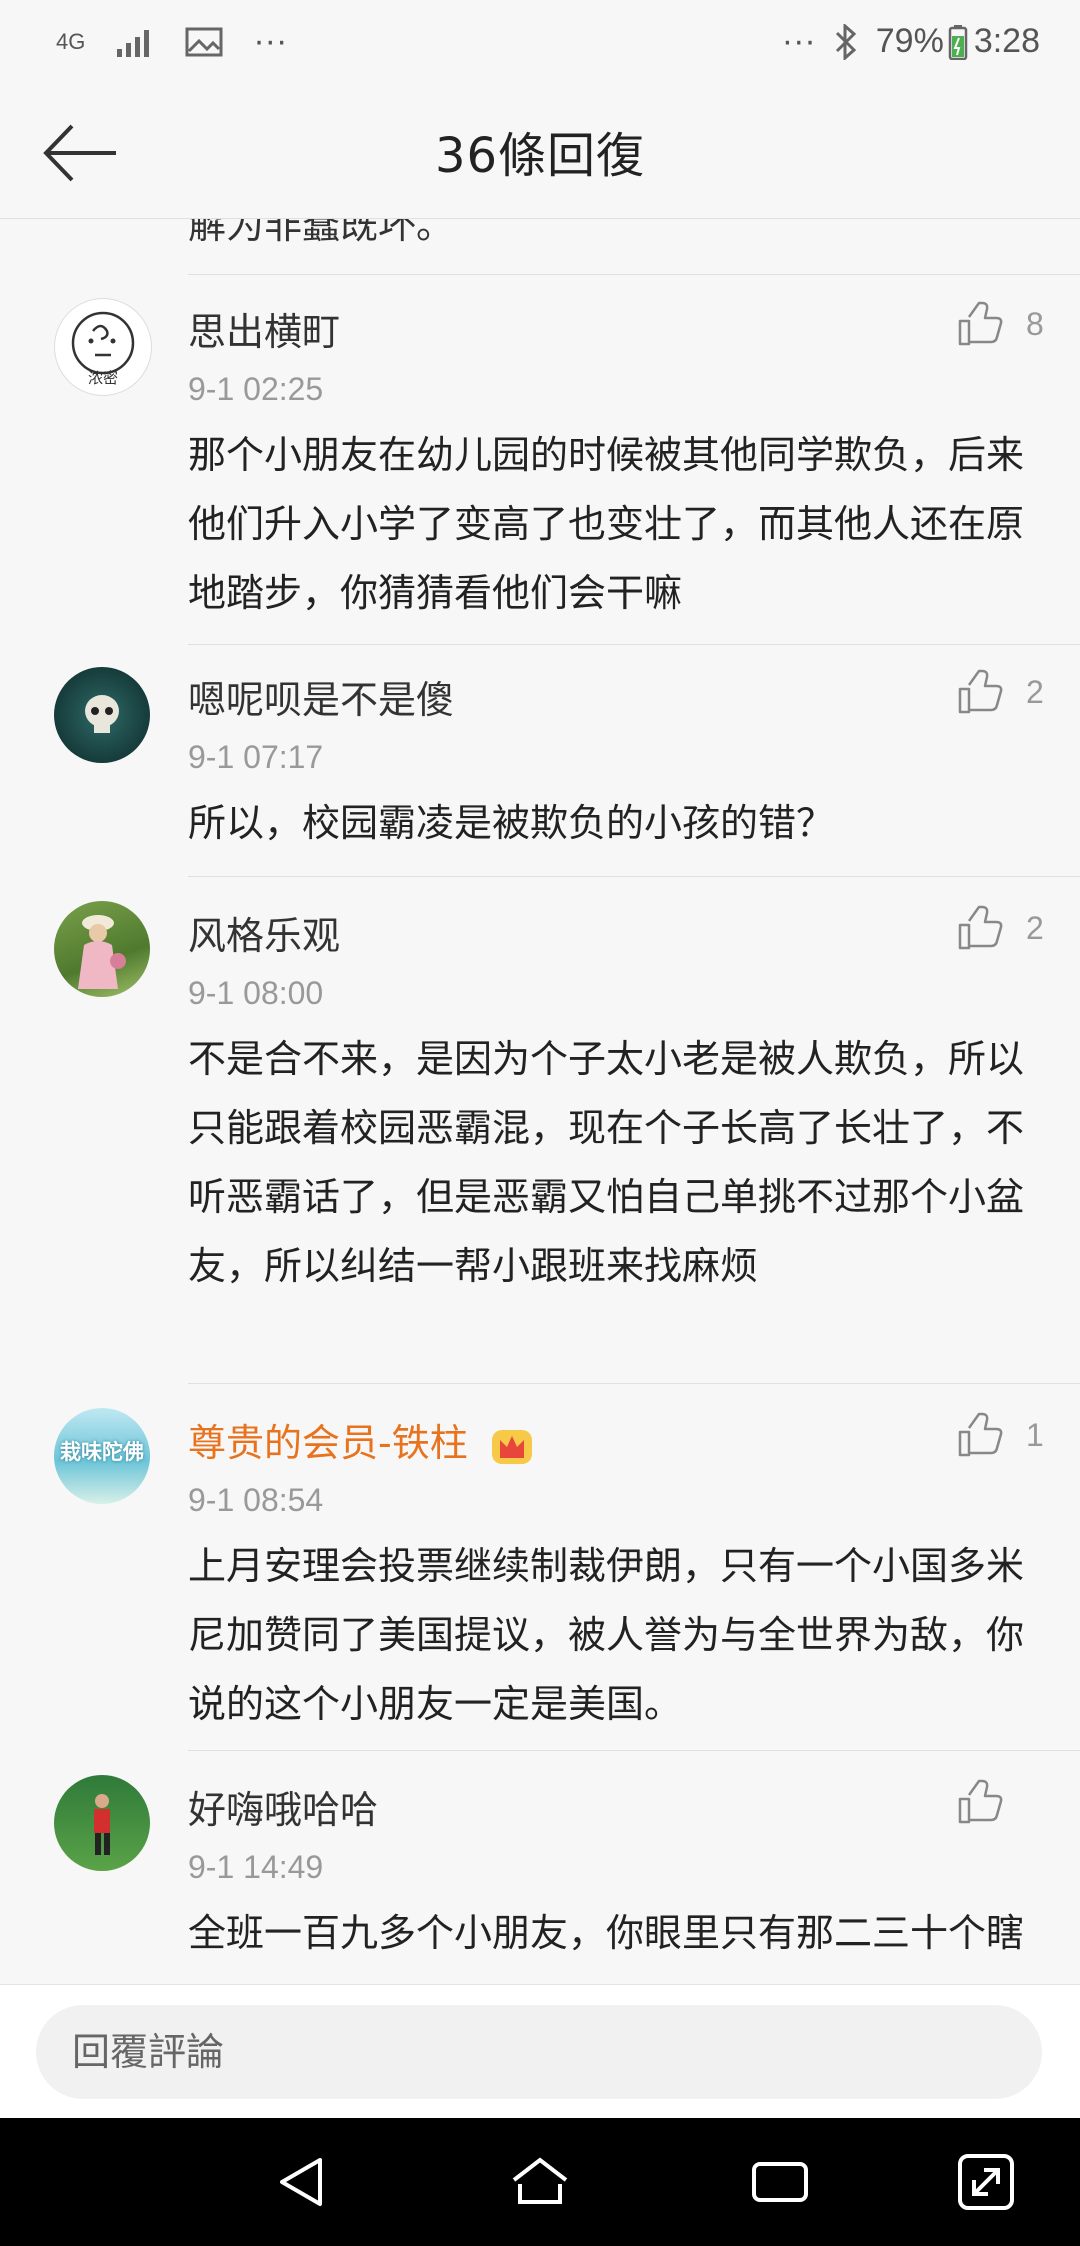 This screenshot has height=2246, width=1080. I want to click on nav-expand-icon, so click(986, 2182).